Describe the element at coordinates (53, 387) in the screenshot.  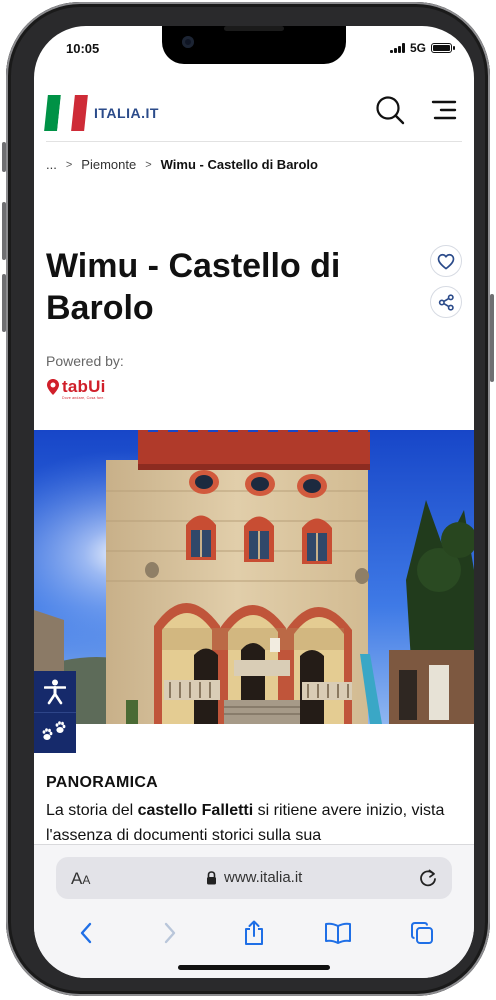
I see `map-pin-icon` at that location.